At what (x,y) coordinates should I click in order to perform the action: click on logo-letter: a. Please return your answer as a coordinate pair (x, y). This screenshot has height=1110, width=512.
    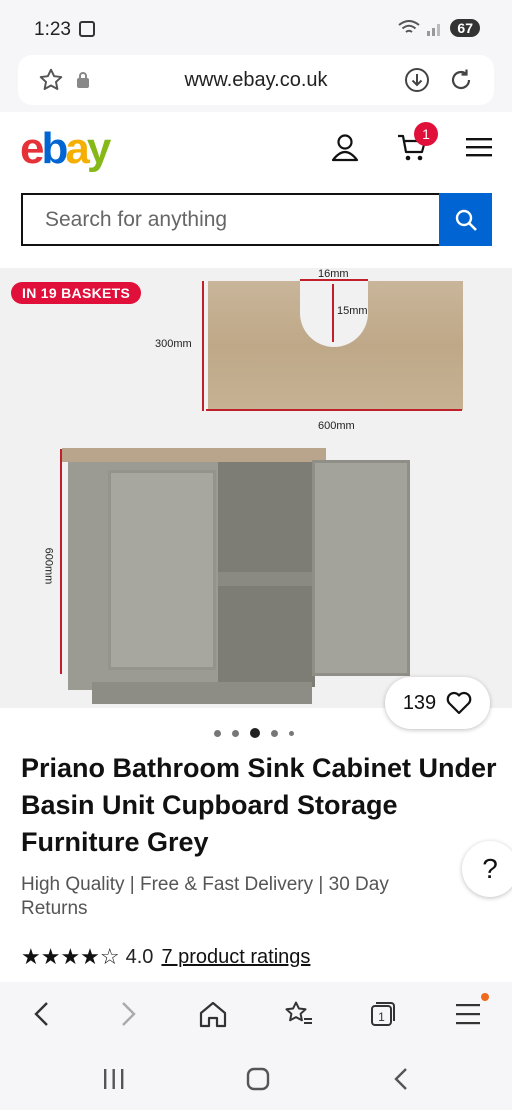
    Looking at the image, I should click on (77, 148).